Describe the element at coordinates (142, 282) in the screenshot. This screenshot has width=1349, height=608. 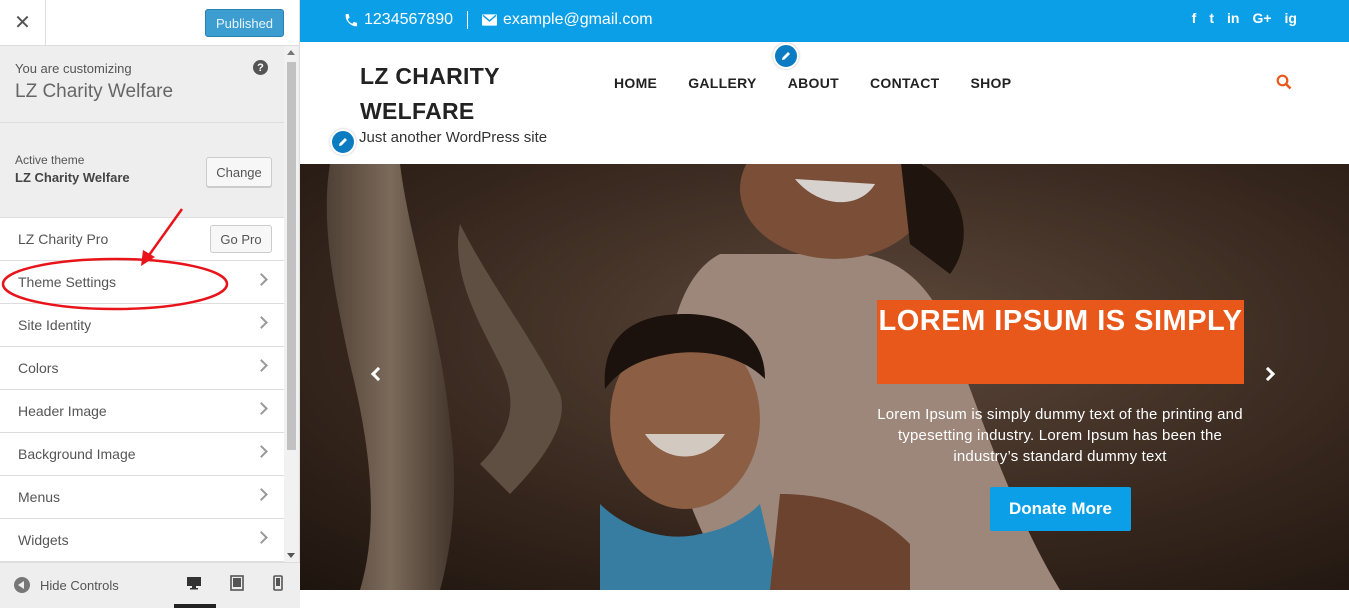
I see `sidebar-item-theme-settings: Theme Settings` at that location.